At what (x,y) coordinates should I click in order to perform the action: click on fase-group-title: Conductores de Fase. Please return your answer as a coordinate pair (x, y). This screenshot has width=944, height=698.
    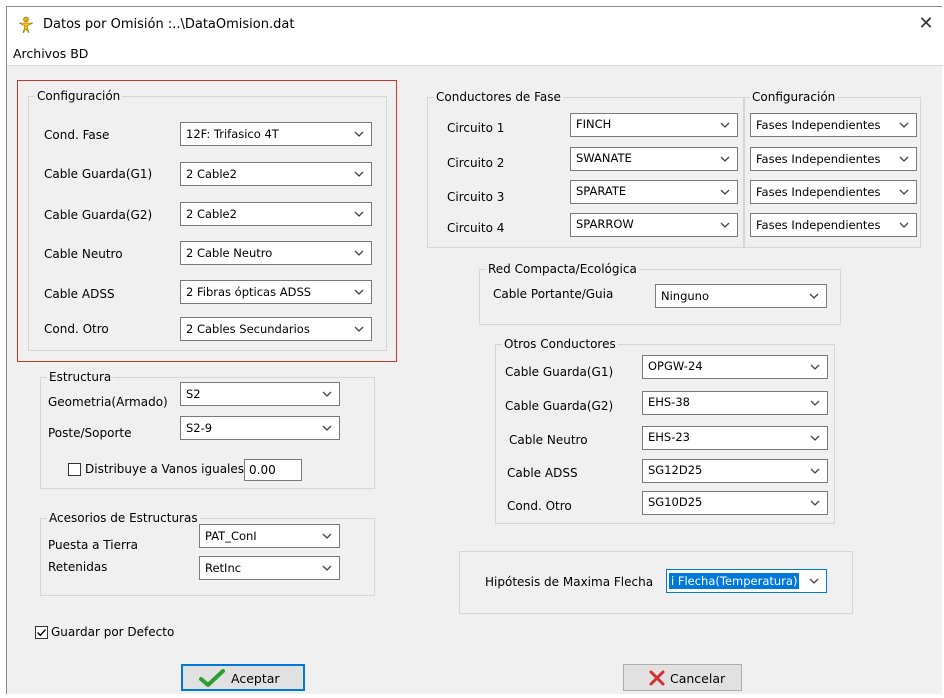
    Looking at the image, I should click on (498, 97).